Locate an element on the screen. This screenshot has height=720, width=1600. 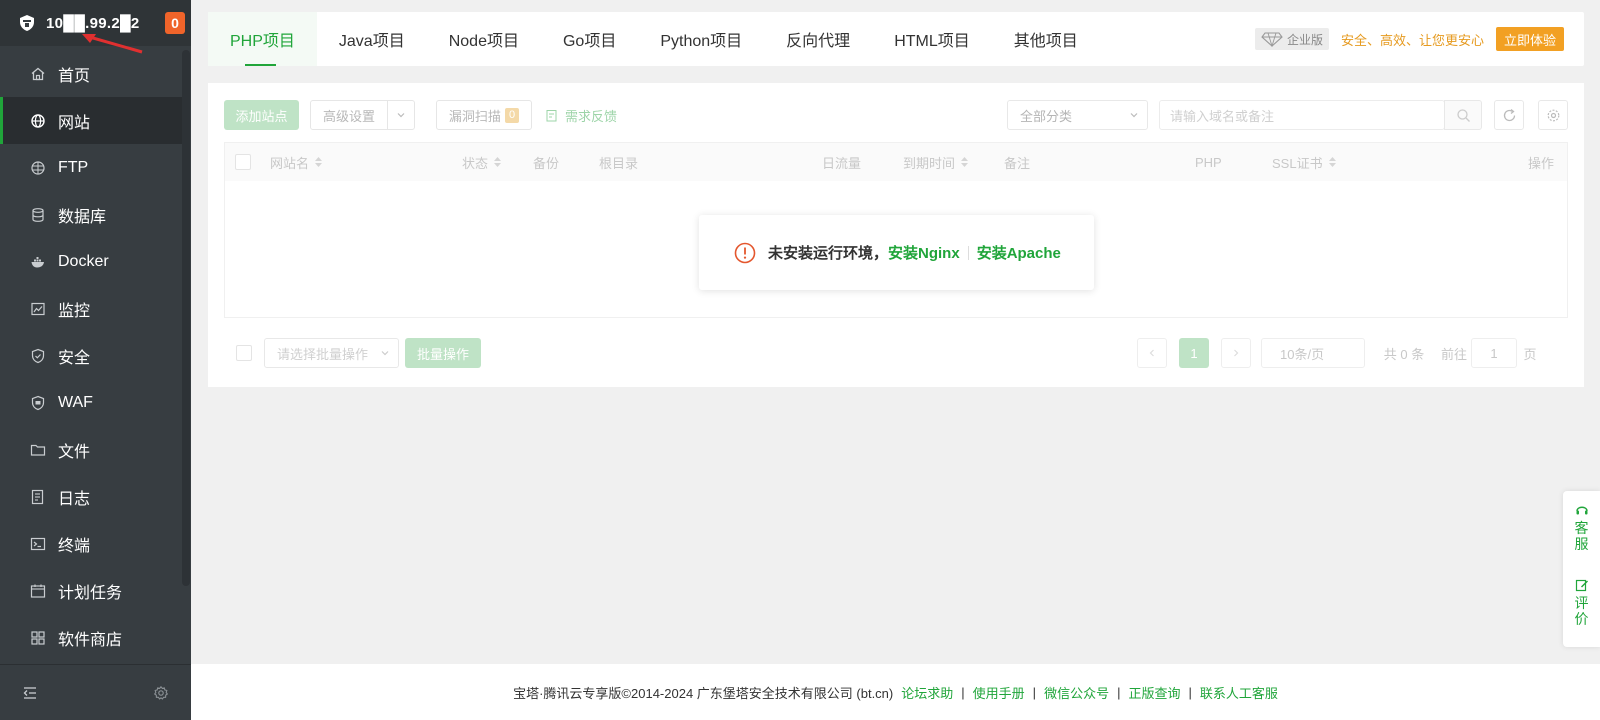
refresh-button is located at coordinates (1509, 115).